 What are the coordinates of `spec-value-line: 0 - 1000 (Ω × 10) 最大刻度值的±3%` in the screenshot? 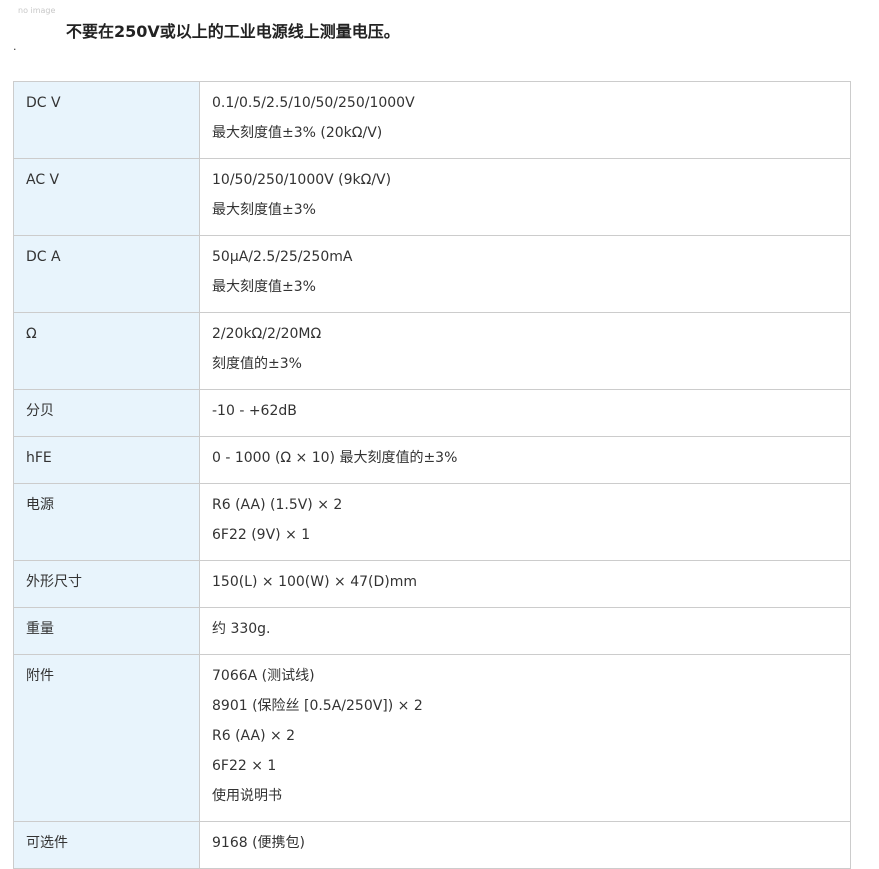 It's located at (335, 458).